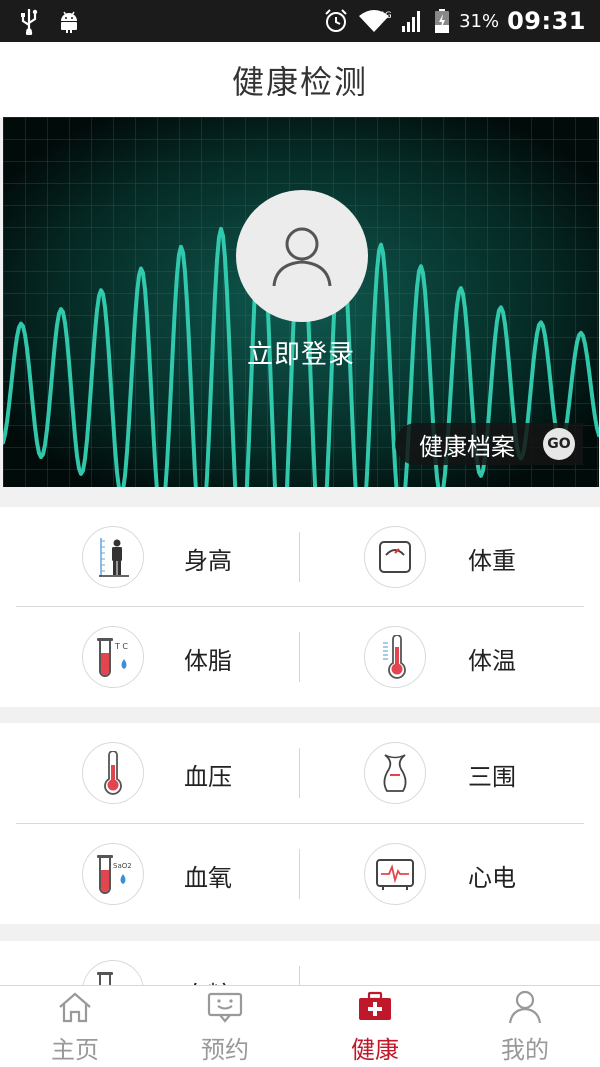 This screenshot has width=600, height=1067. Describe the element at coordinates (113, 773) in the screenshot. I see `blood-pressure-thermometer-icon` at that location.